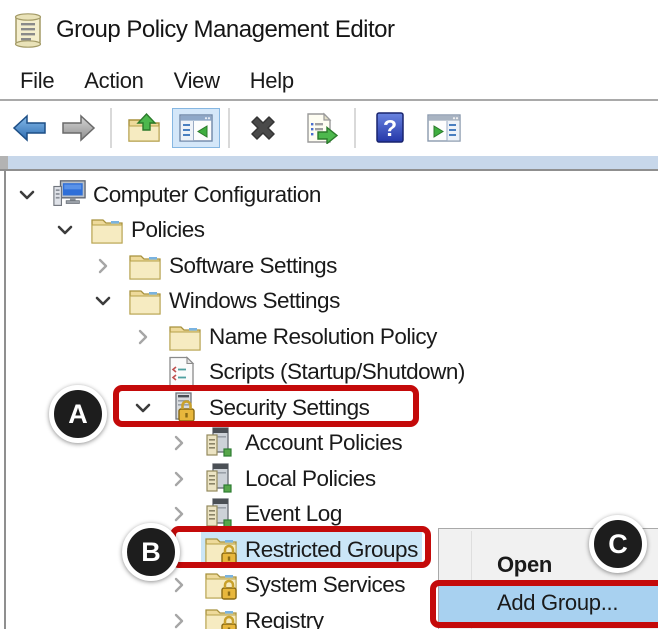 This screenshot has height=629, width=658. Describe the element at coordinates (185, 372) in the screenshot. I see `scripts-icon` at that location.